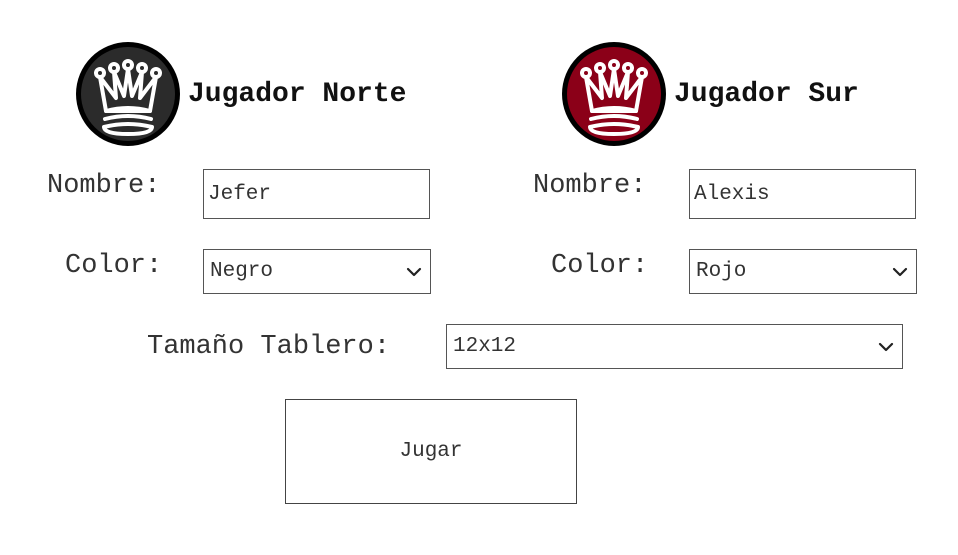 The height and width of the screenshot is (555, 958). Describe the element at coordinates (590, 186) in the screenshot. I see `south-name-label: Nombre:` at that location.